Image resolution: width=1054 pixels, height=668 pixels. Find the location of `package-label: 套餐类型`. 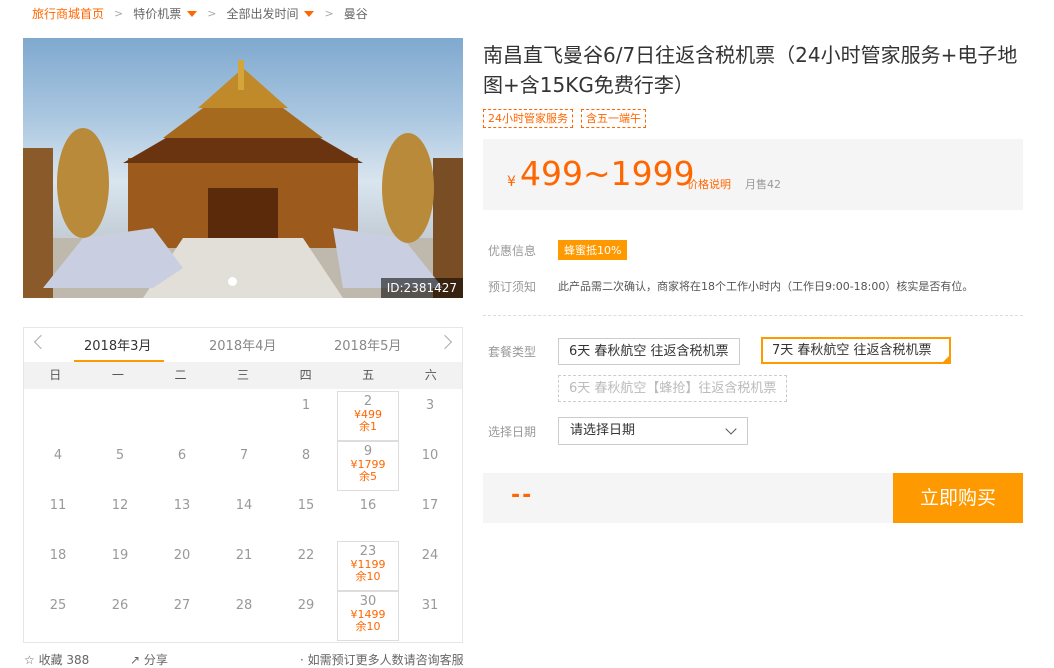

package-label: 套餐类型 is located at coordinates (512, 352).